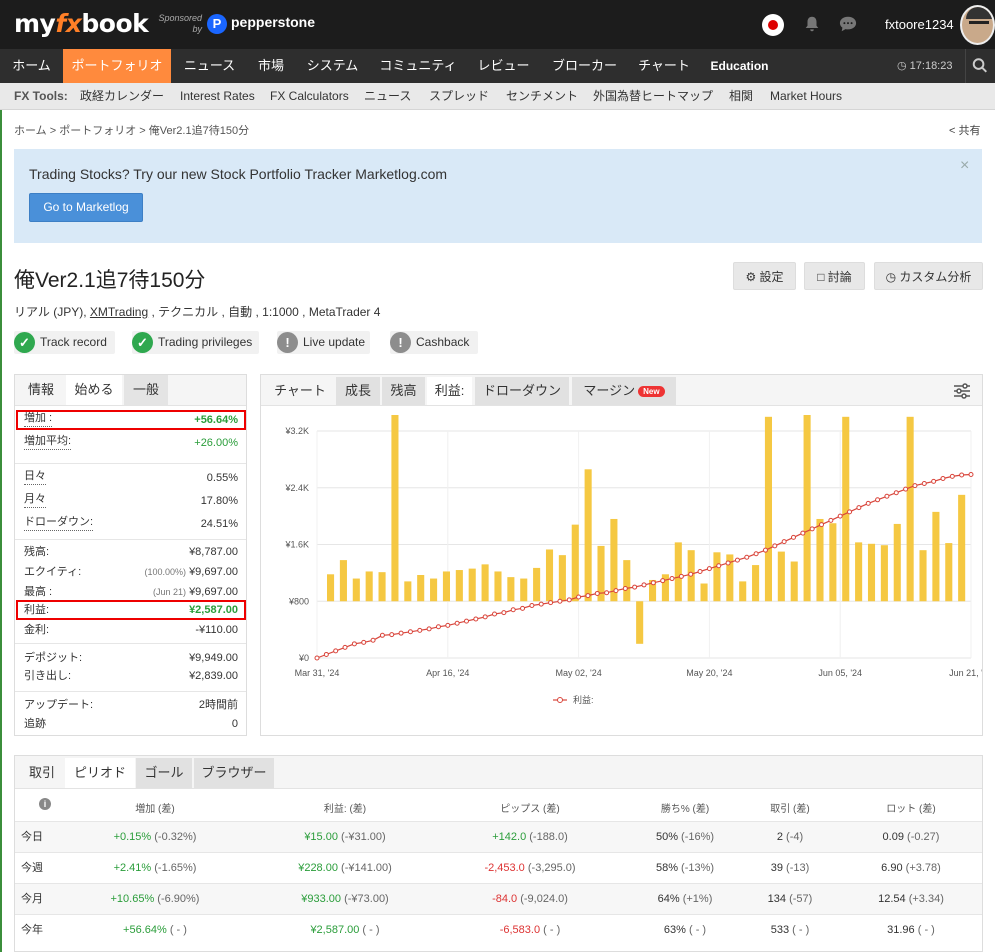 The width and height of the screenshot is (995, 952). I want to click on breadcrumb: ホーム > ポートフォリオ > 俺Ver2.1追7待150分, so click(131, 130).